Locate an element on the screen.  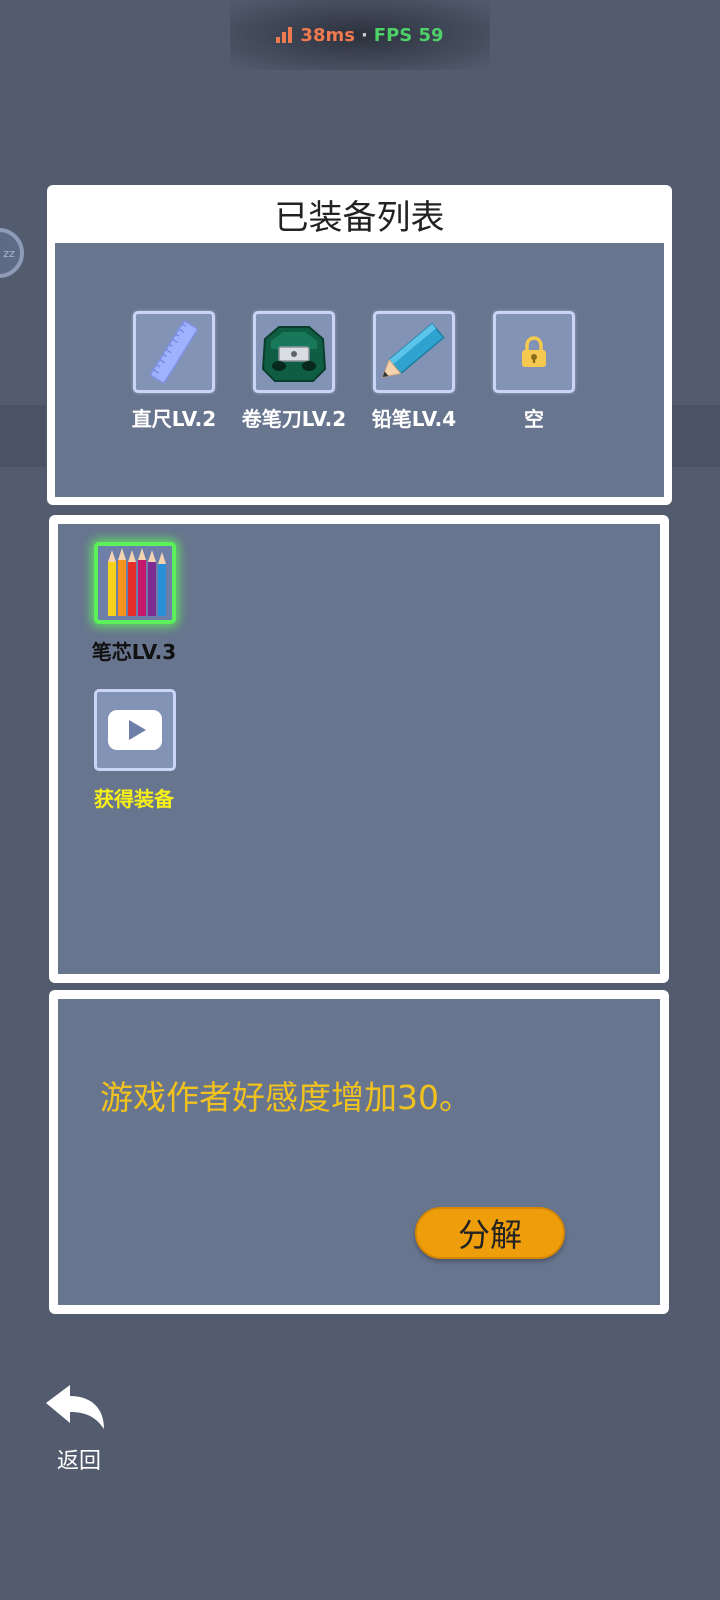
inventory-item-label: 笔芯LV.3 is located at coordinates (134, 652).